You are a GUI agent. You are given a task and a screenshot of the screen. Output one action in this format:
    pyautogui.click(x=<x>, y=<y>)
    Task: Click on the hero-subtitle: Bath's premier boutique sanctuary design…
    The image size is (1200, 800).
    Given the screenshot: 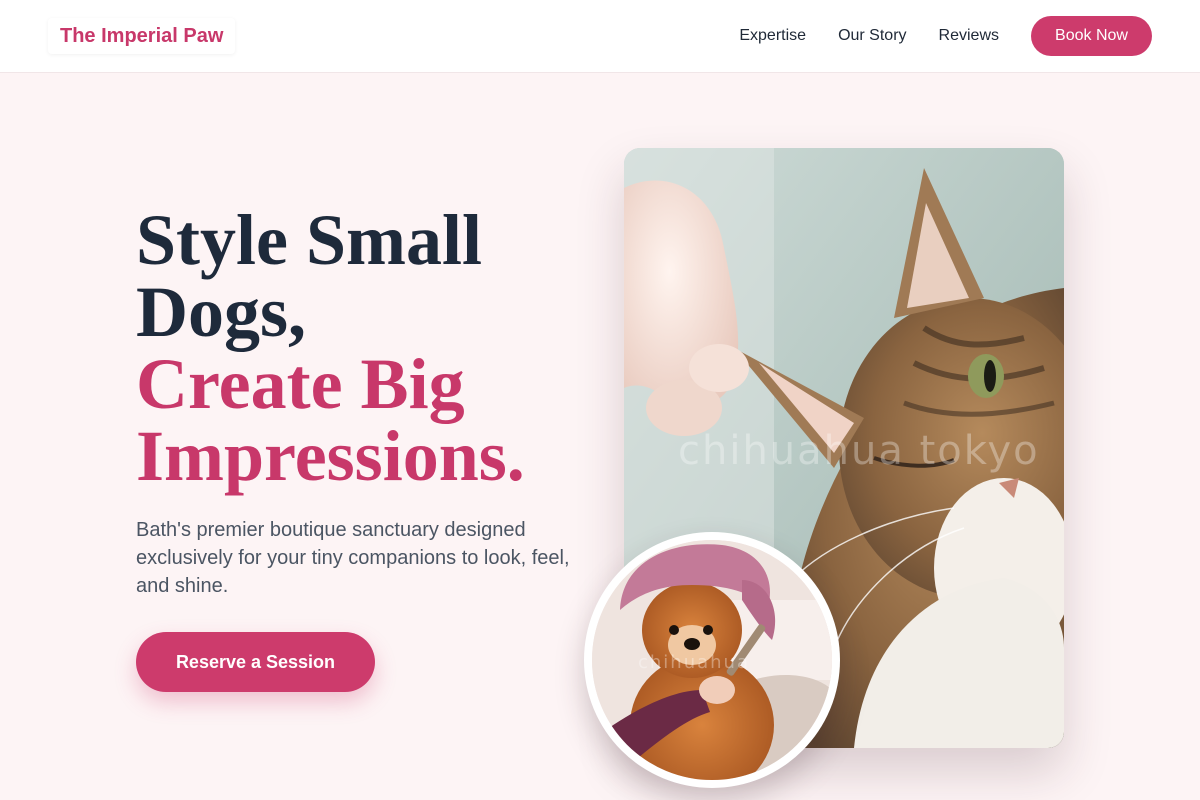 What is the action you would take?
    pyautogui.click(x=353, y=558)
    